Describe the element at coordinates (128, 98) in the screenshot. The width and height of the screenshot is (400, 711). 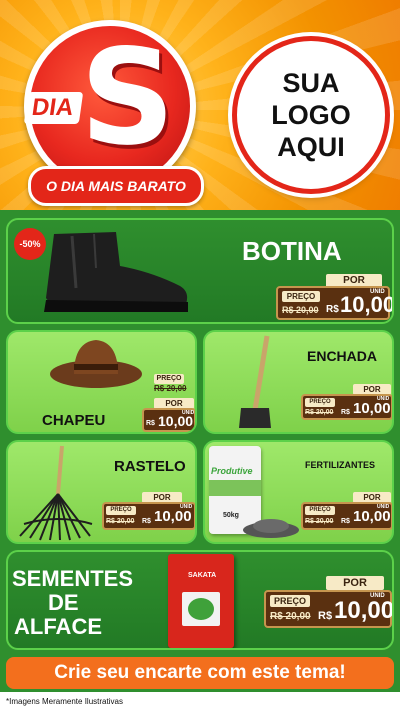
I see `badge-letter: S` at that location.